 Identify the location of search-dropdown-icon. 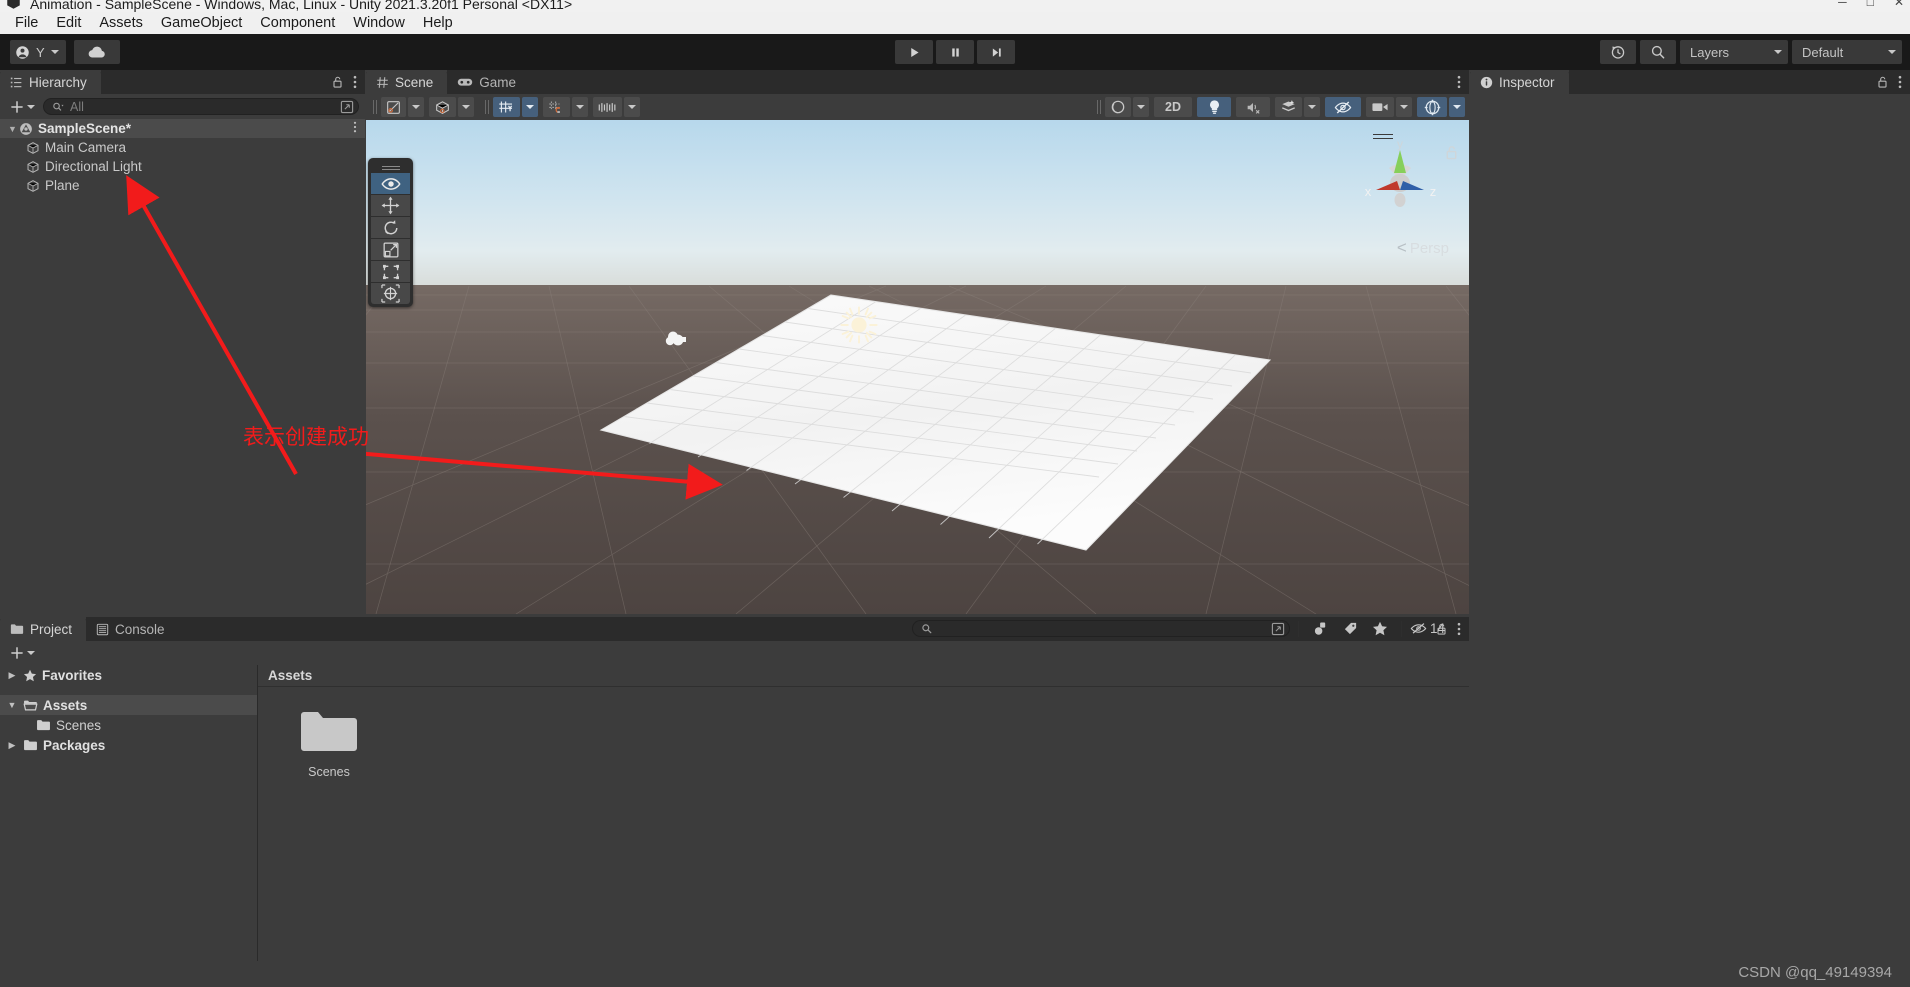
(58, 107).